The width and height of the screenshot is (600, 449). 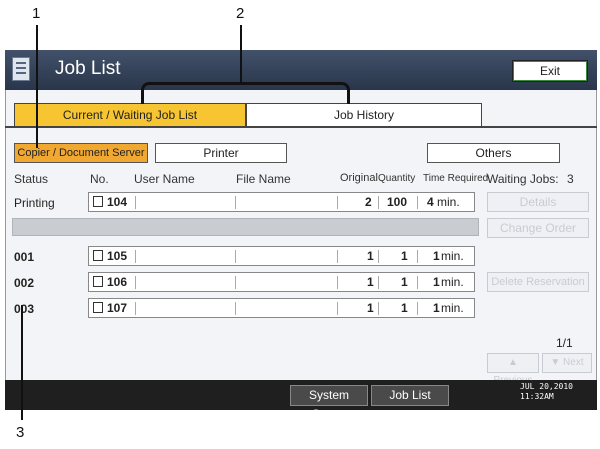 What do you see at coordinates (397, 178) in the screenshot?
I see `column-quantity: Quantity` at bounding box center [397, 178].